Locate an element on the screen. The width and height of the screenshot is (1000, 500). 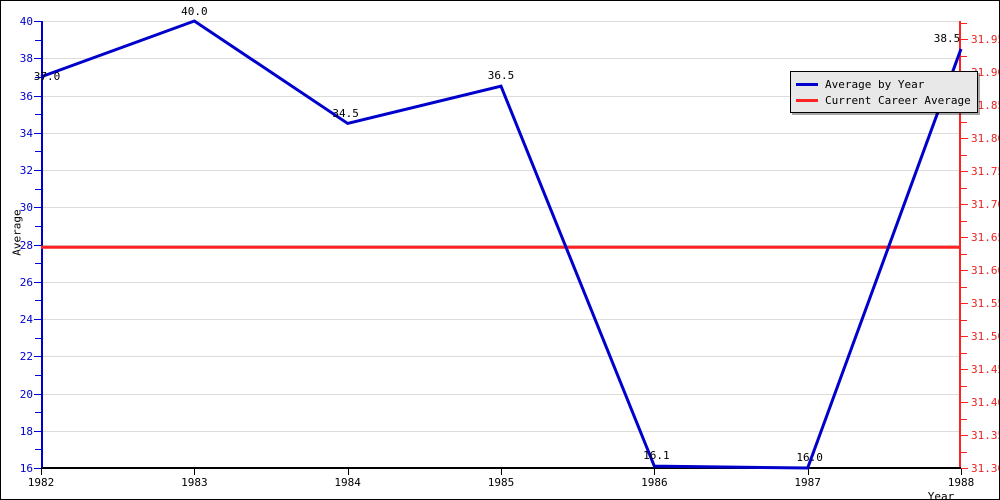
y-tick-label-right: 31.80 is located at coordinates (985, 139).